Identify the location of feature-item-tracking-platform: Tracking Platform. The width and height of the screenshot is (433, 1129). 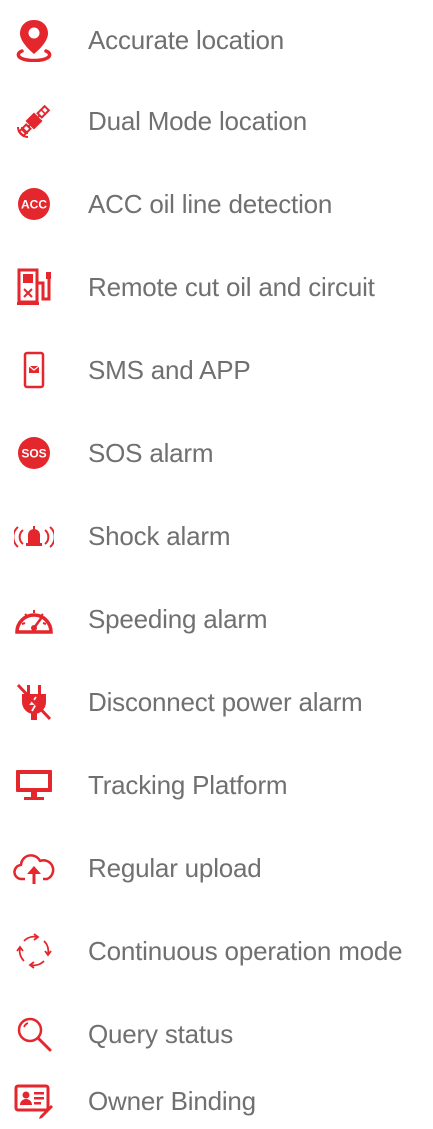
(216, 785).